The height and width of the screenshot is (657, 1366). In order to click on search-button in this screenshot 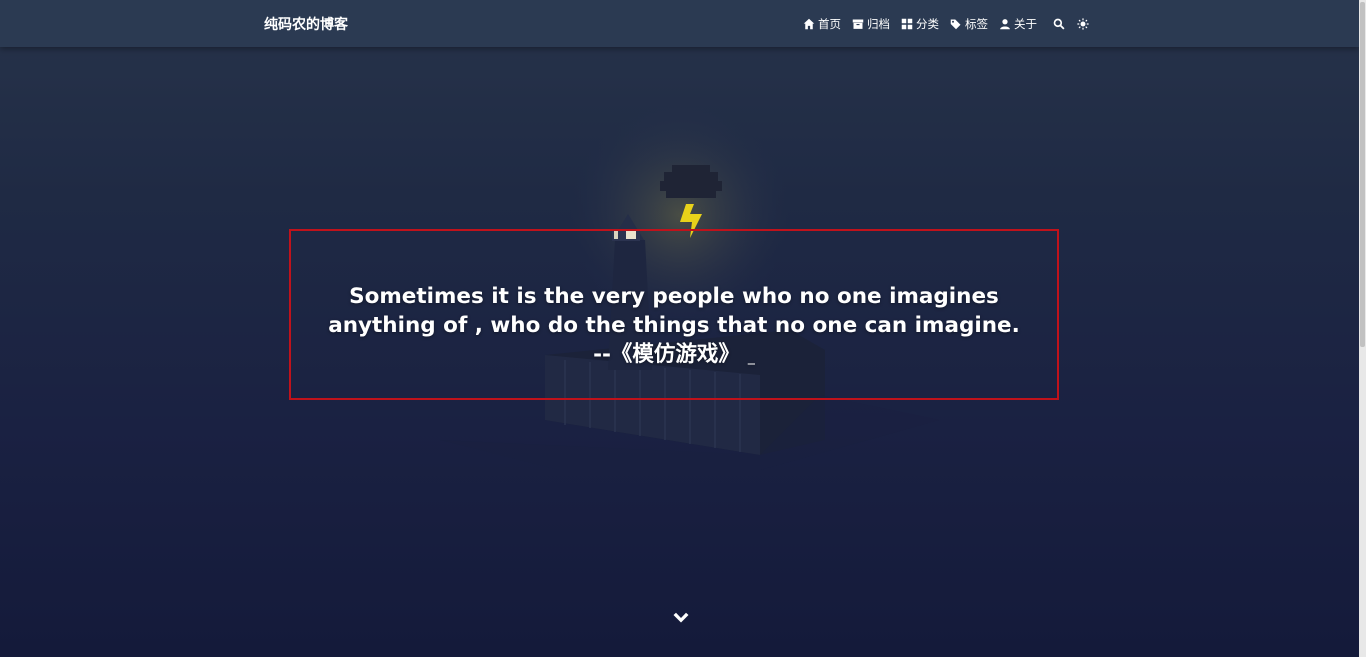, I will do `click(1059, 24)`.